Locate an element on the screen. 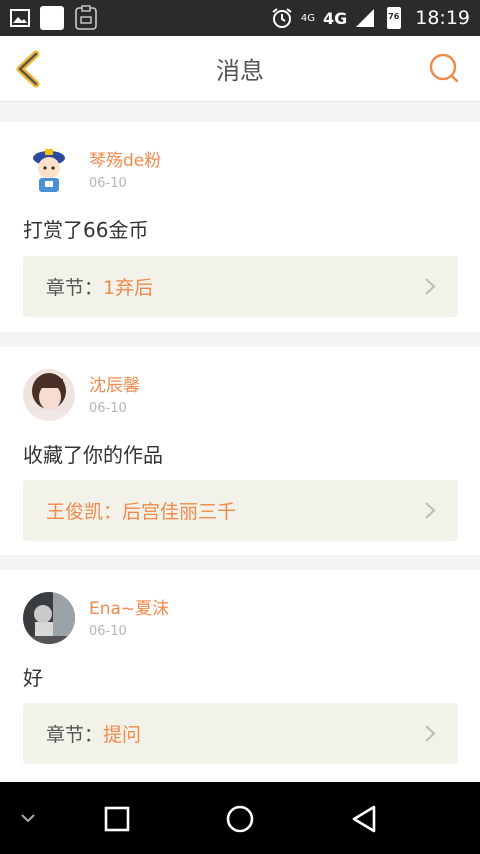 The width and height of the screenshot is (480, 854). system-nav-bar is located at coordinates (240, 818).